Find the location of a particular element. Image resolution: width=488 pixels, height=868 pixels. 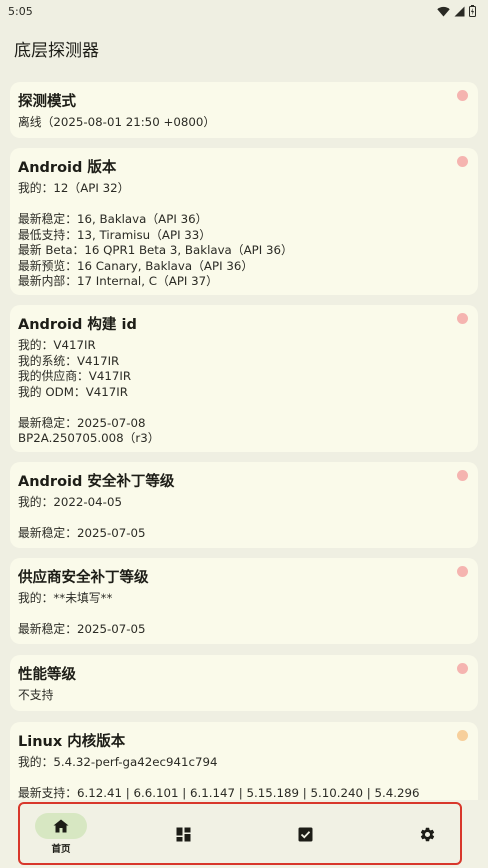

nav-home-indicator is located at coordinates (61, 826).